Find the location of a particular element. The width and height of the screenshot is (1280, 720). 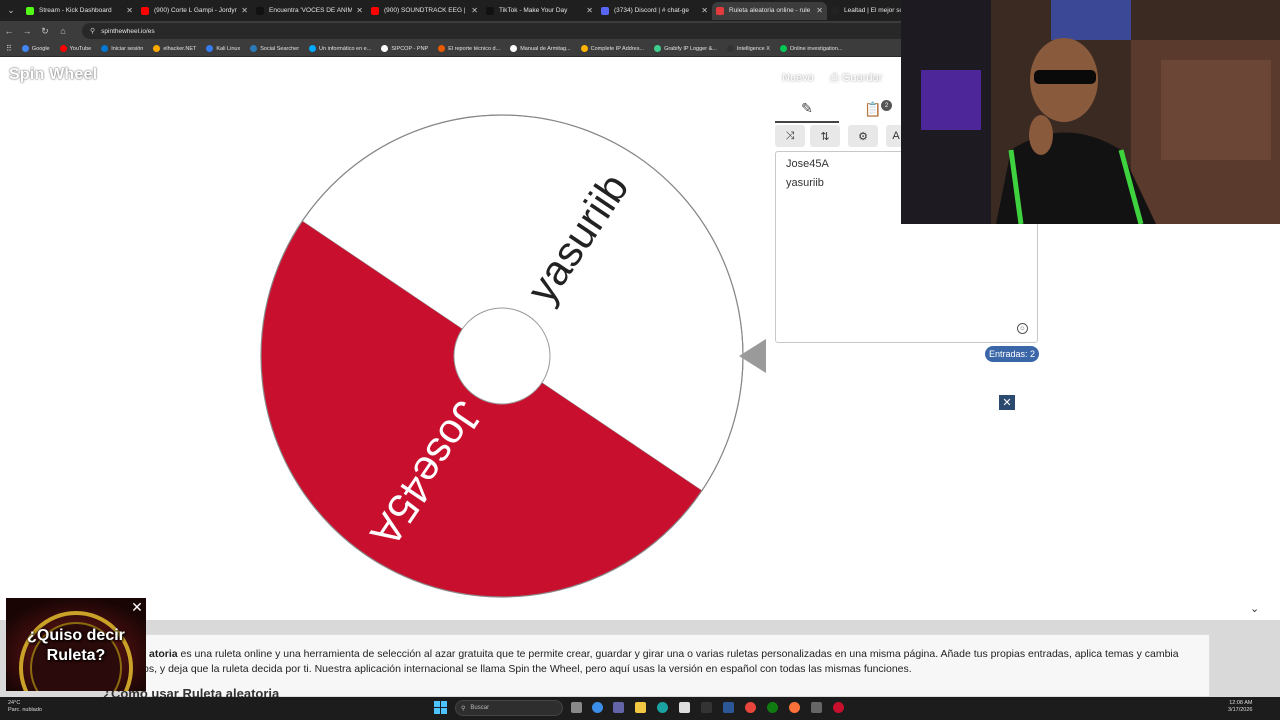

new-button: Nuevo is located at coordinates (798, 78).